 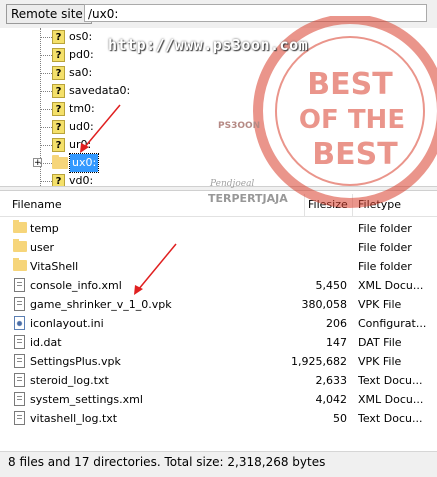 I want to click on file-size: 50, so click(x=340, y=418).